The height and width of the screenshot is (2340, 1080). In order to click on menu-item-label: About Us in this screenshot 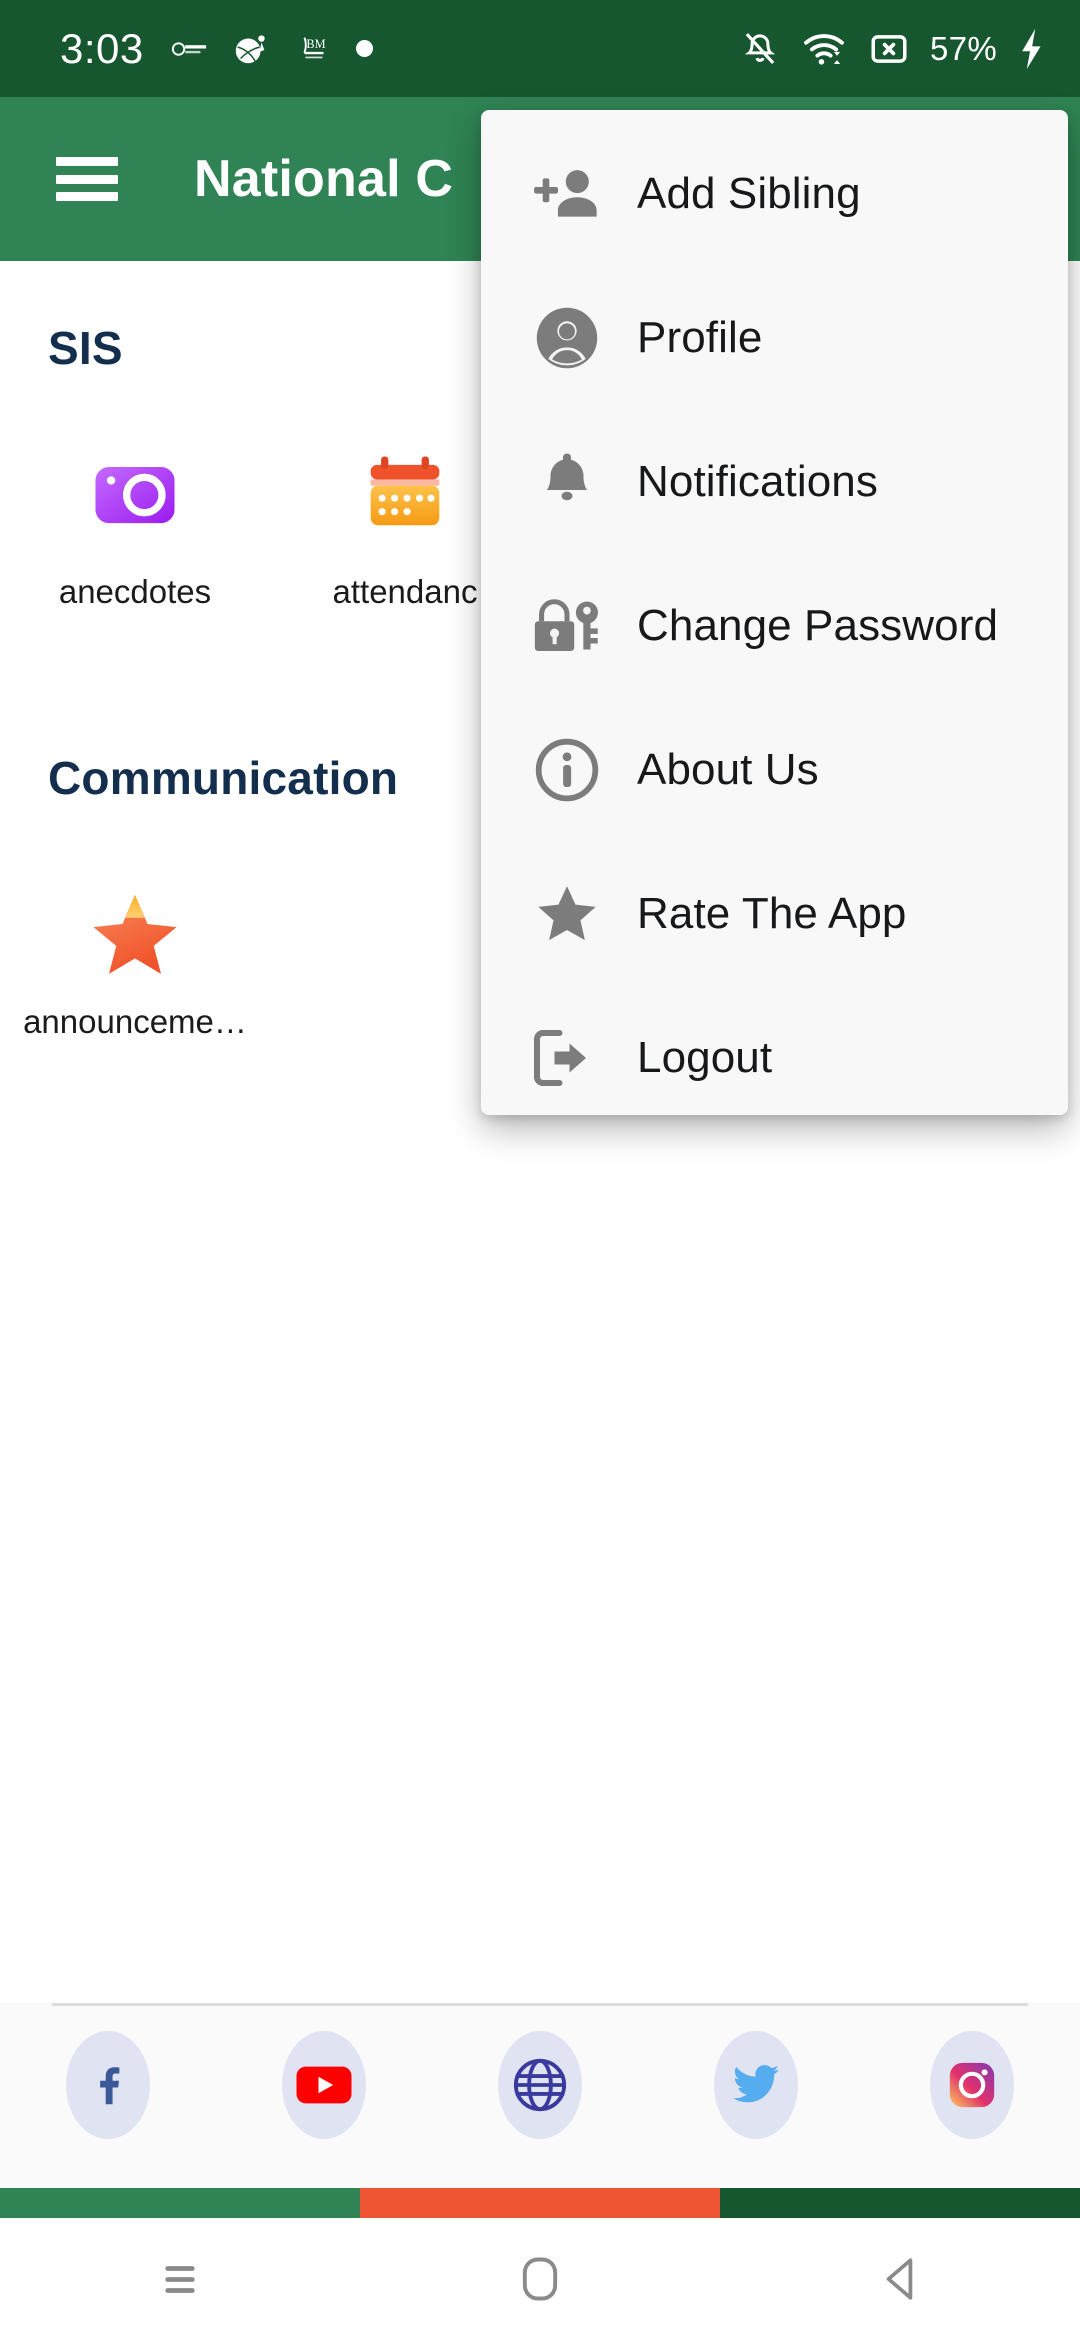, I will do `click(728, 769)`.